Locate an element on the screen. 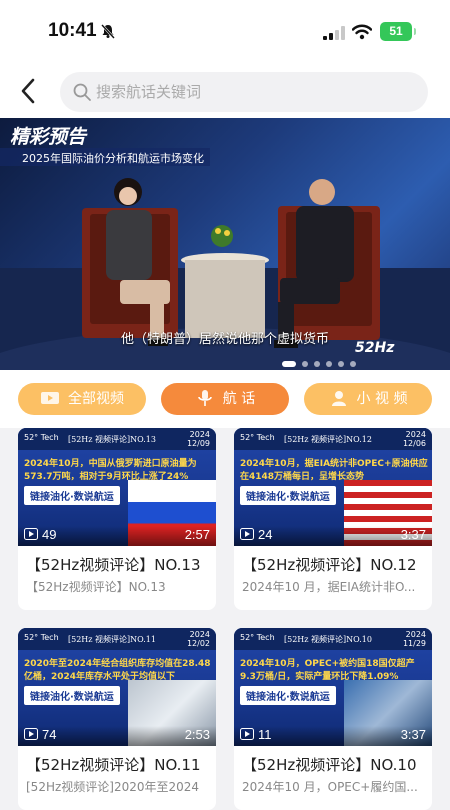  tab-label: 小 视 频 is located at coordinates (382, 399).